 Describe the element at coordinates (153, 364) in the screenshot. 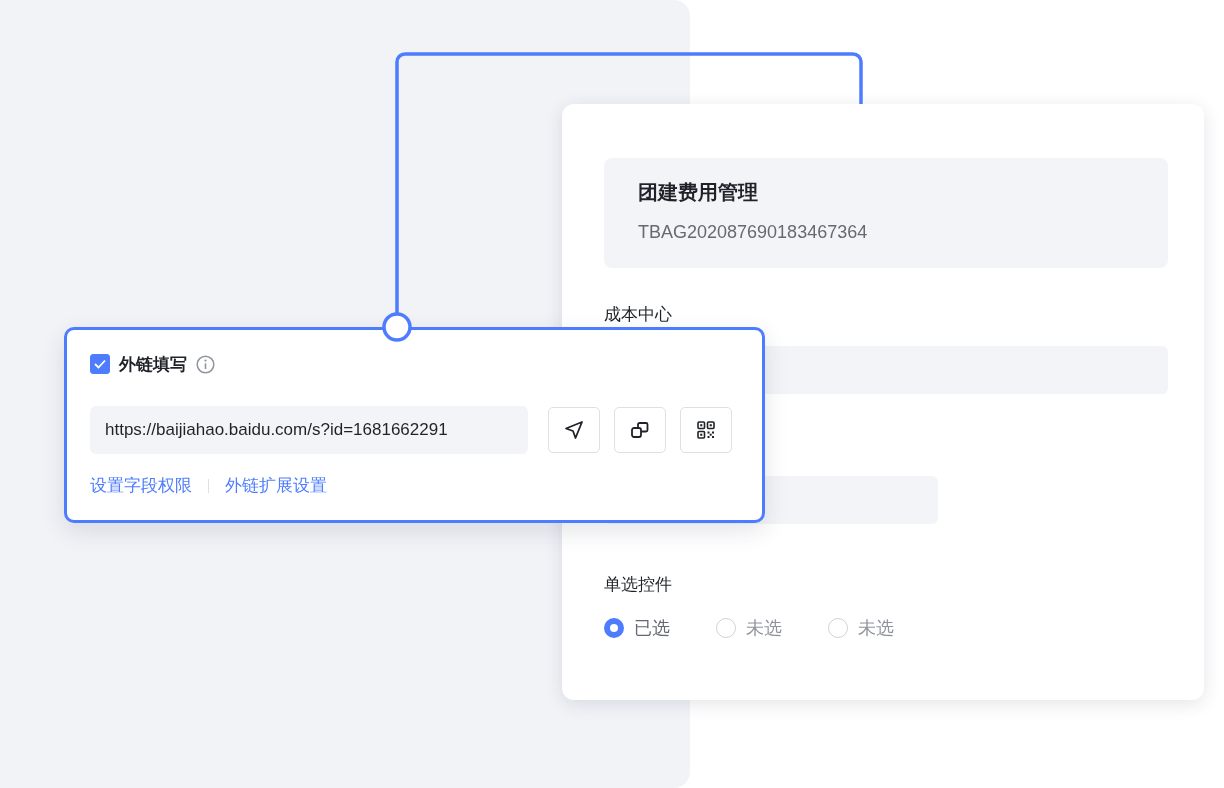

I see `checkbox-label: 外链填写` at that location.